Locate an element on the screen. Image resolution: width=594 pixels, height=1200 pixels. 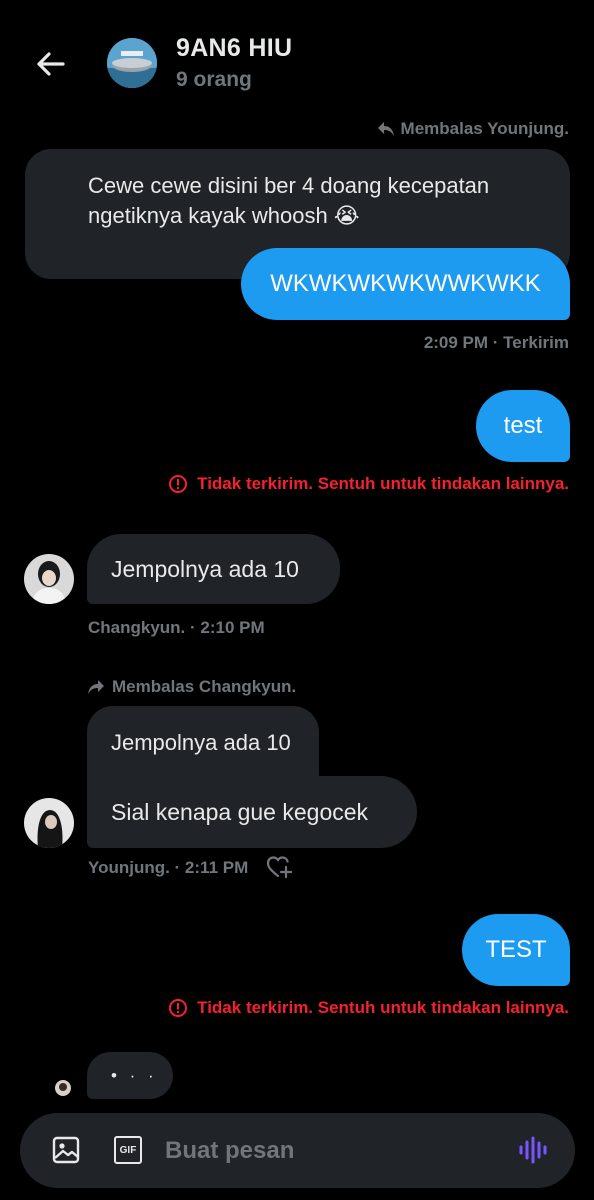
avatar-changkyun is located at coordinates (49, 579).